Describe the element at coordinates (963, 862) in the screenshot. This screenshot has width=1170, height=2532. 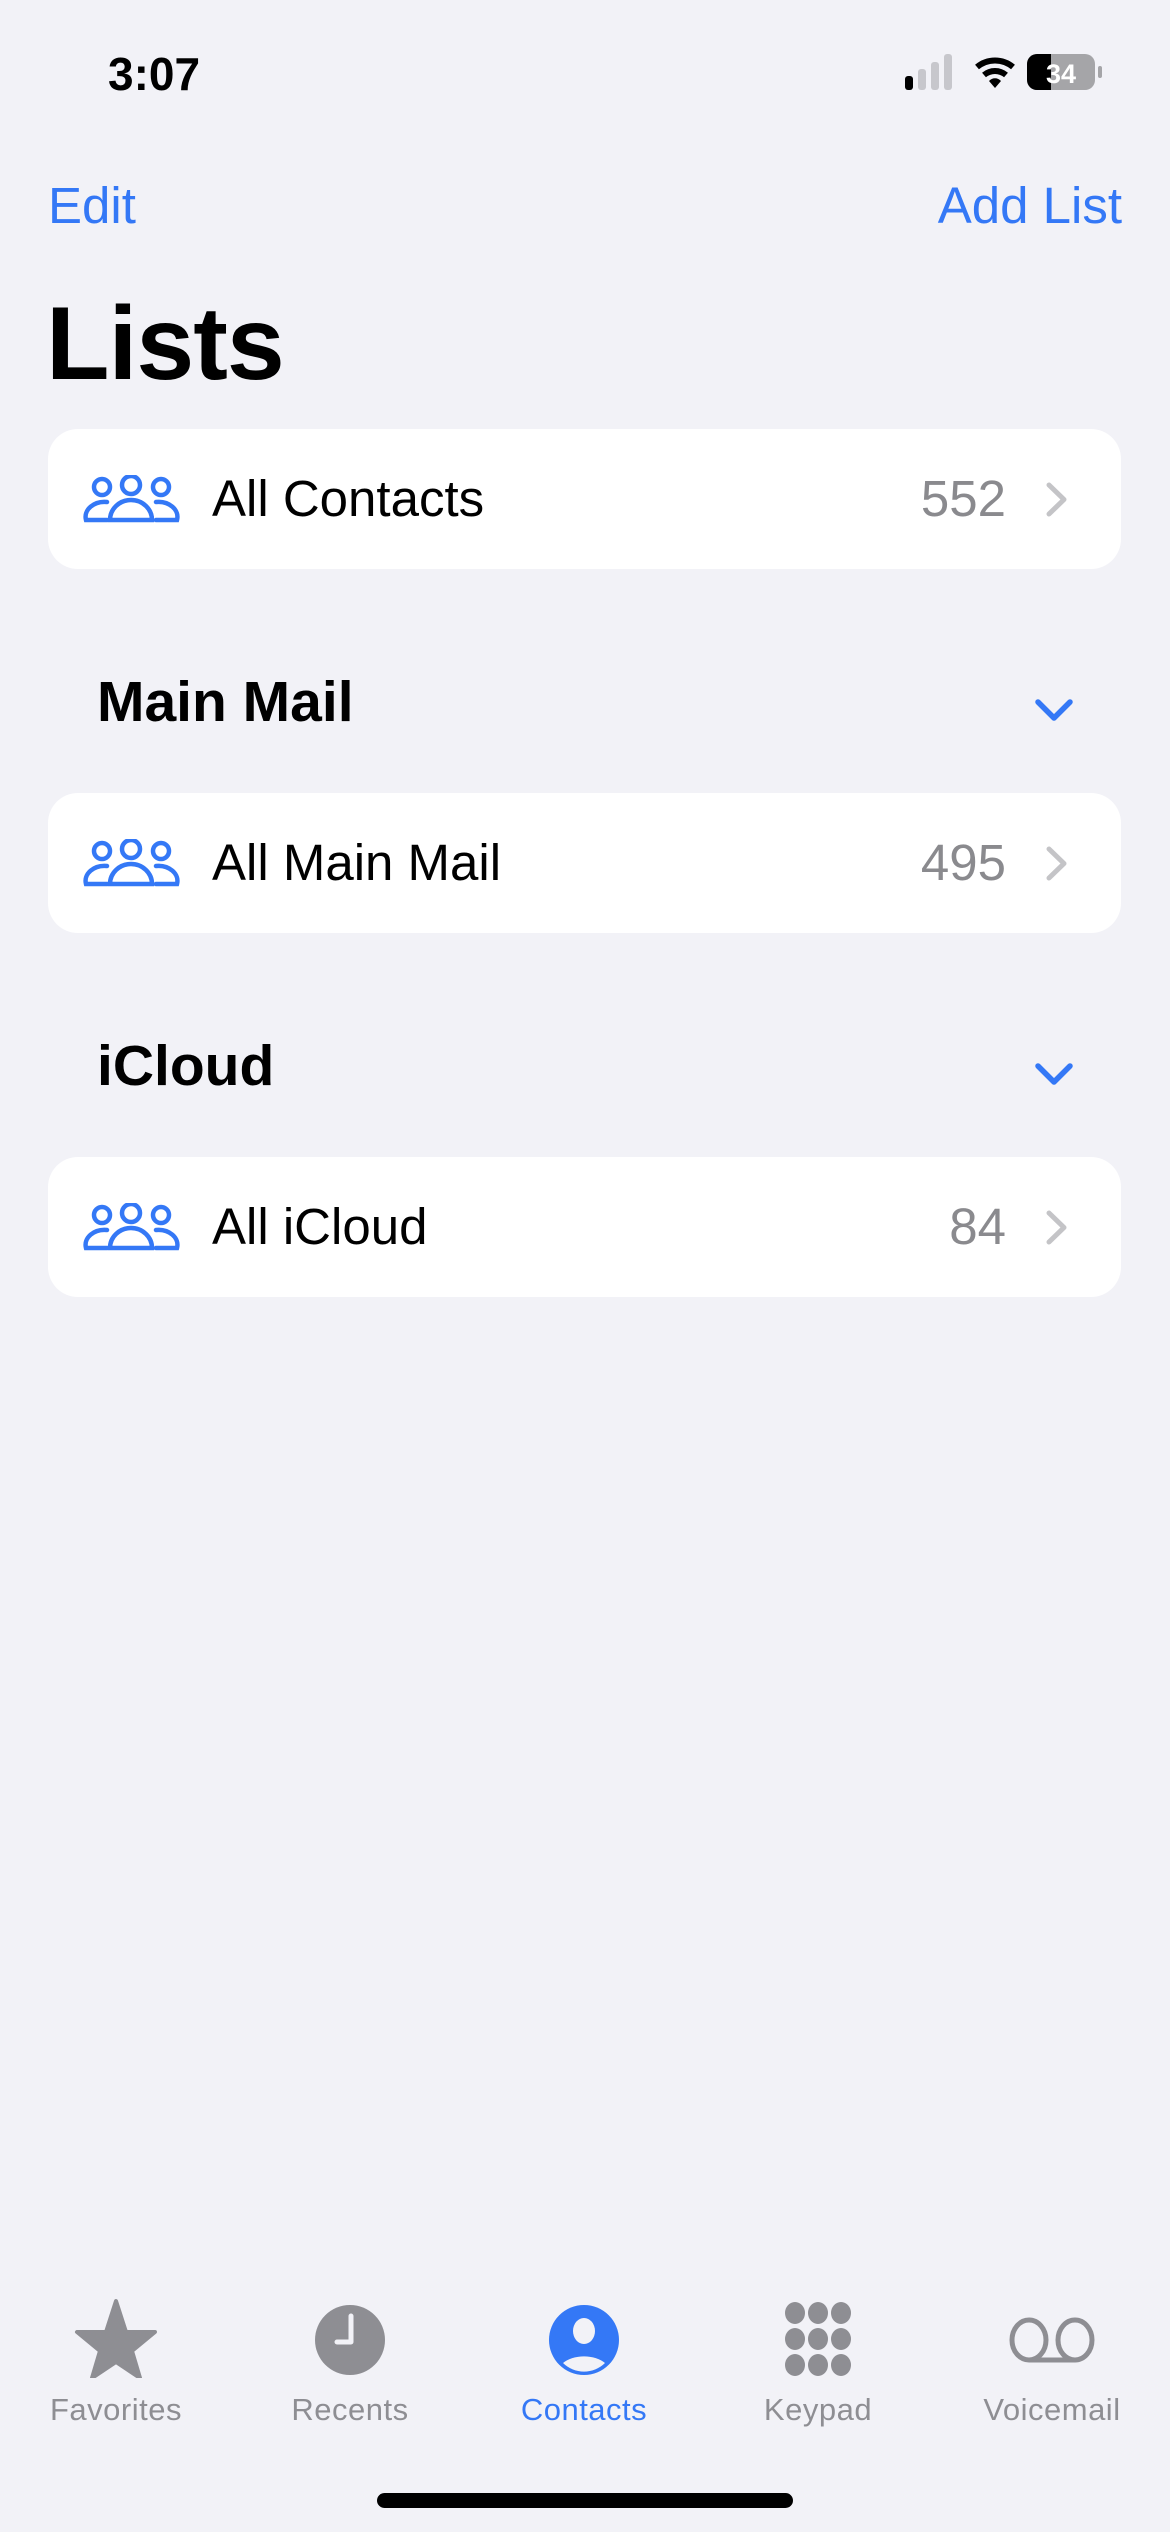
I see `row-count: 495` at that location.